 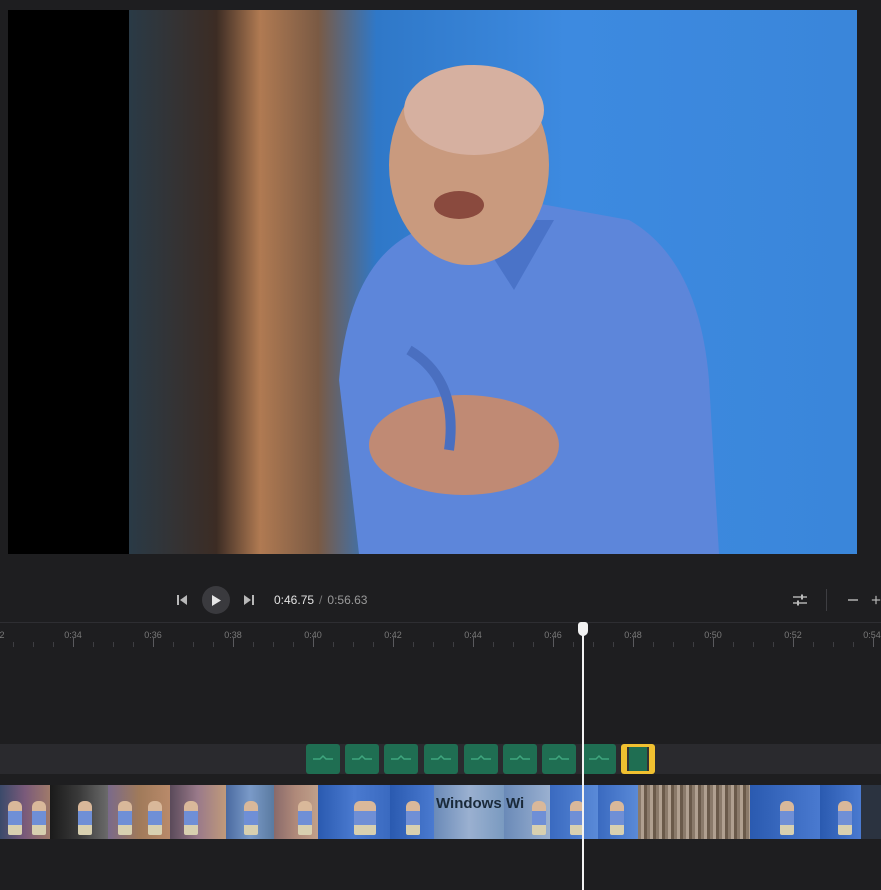 I want to click on zoom-in-button, so click(x=876, y=600).